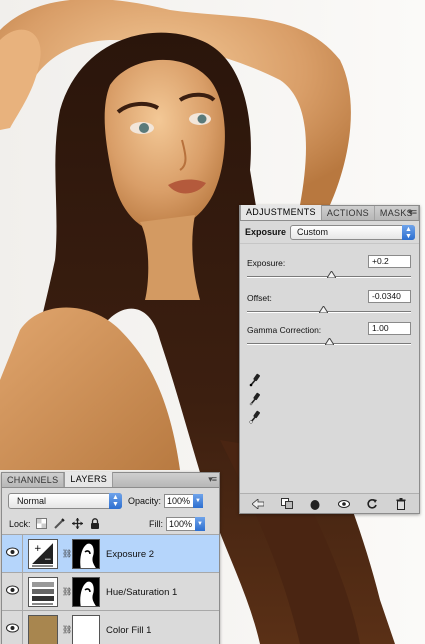 The width and height of the screenshot is (425, 644). Describe the element at coordinates (329, 312) in the screenshot. I see `offset-slider-track` at that location.